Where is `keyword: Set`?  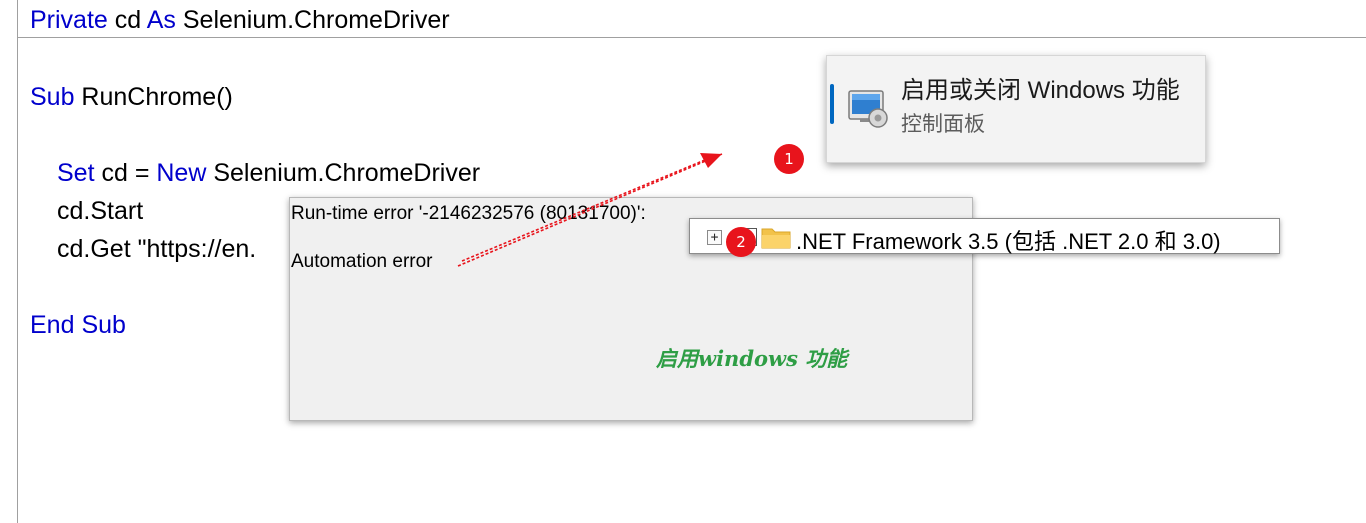
keyword: Set is located at coordinates (76, 173).